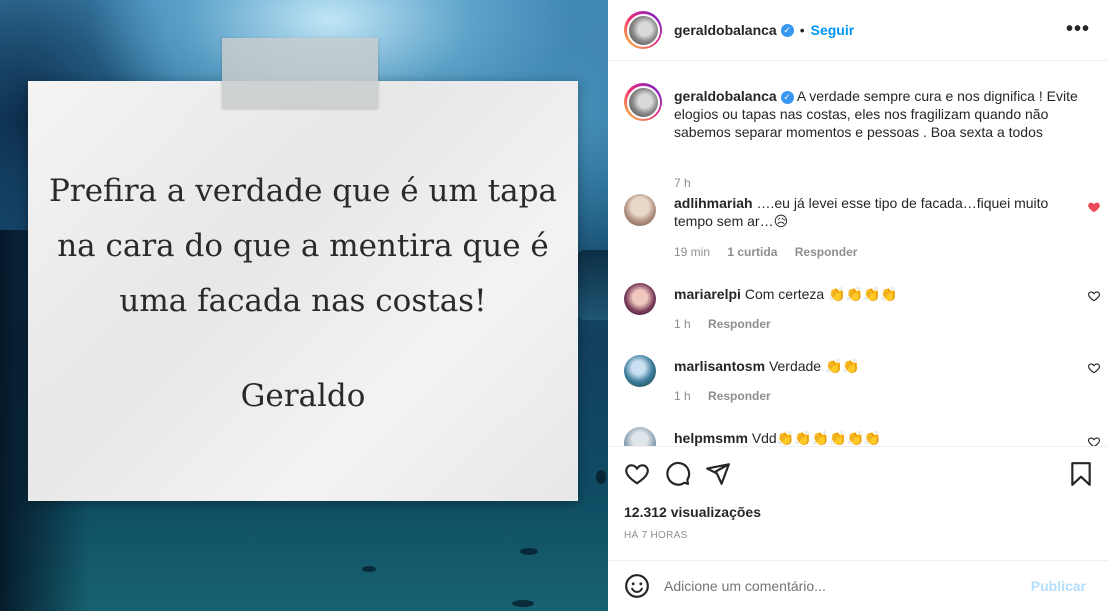  I want to click on bookmark-icon, so click(1081, 474).